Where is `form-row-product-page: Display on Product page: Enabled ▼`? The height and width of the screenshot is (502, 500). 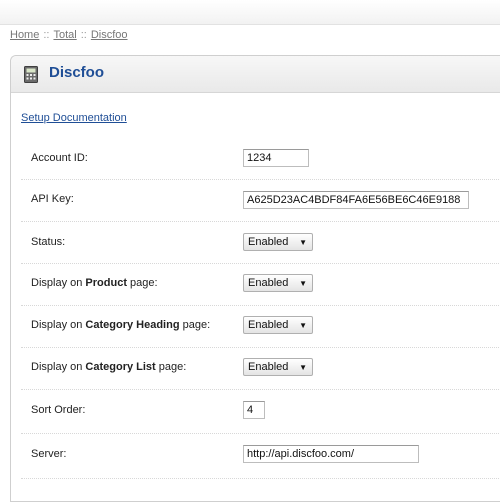 form-row-product-page: Display on Product page: Enabled ▼ is located at coordinates (260, 285).